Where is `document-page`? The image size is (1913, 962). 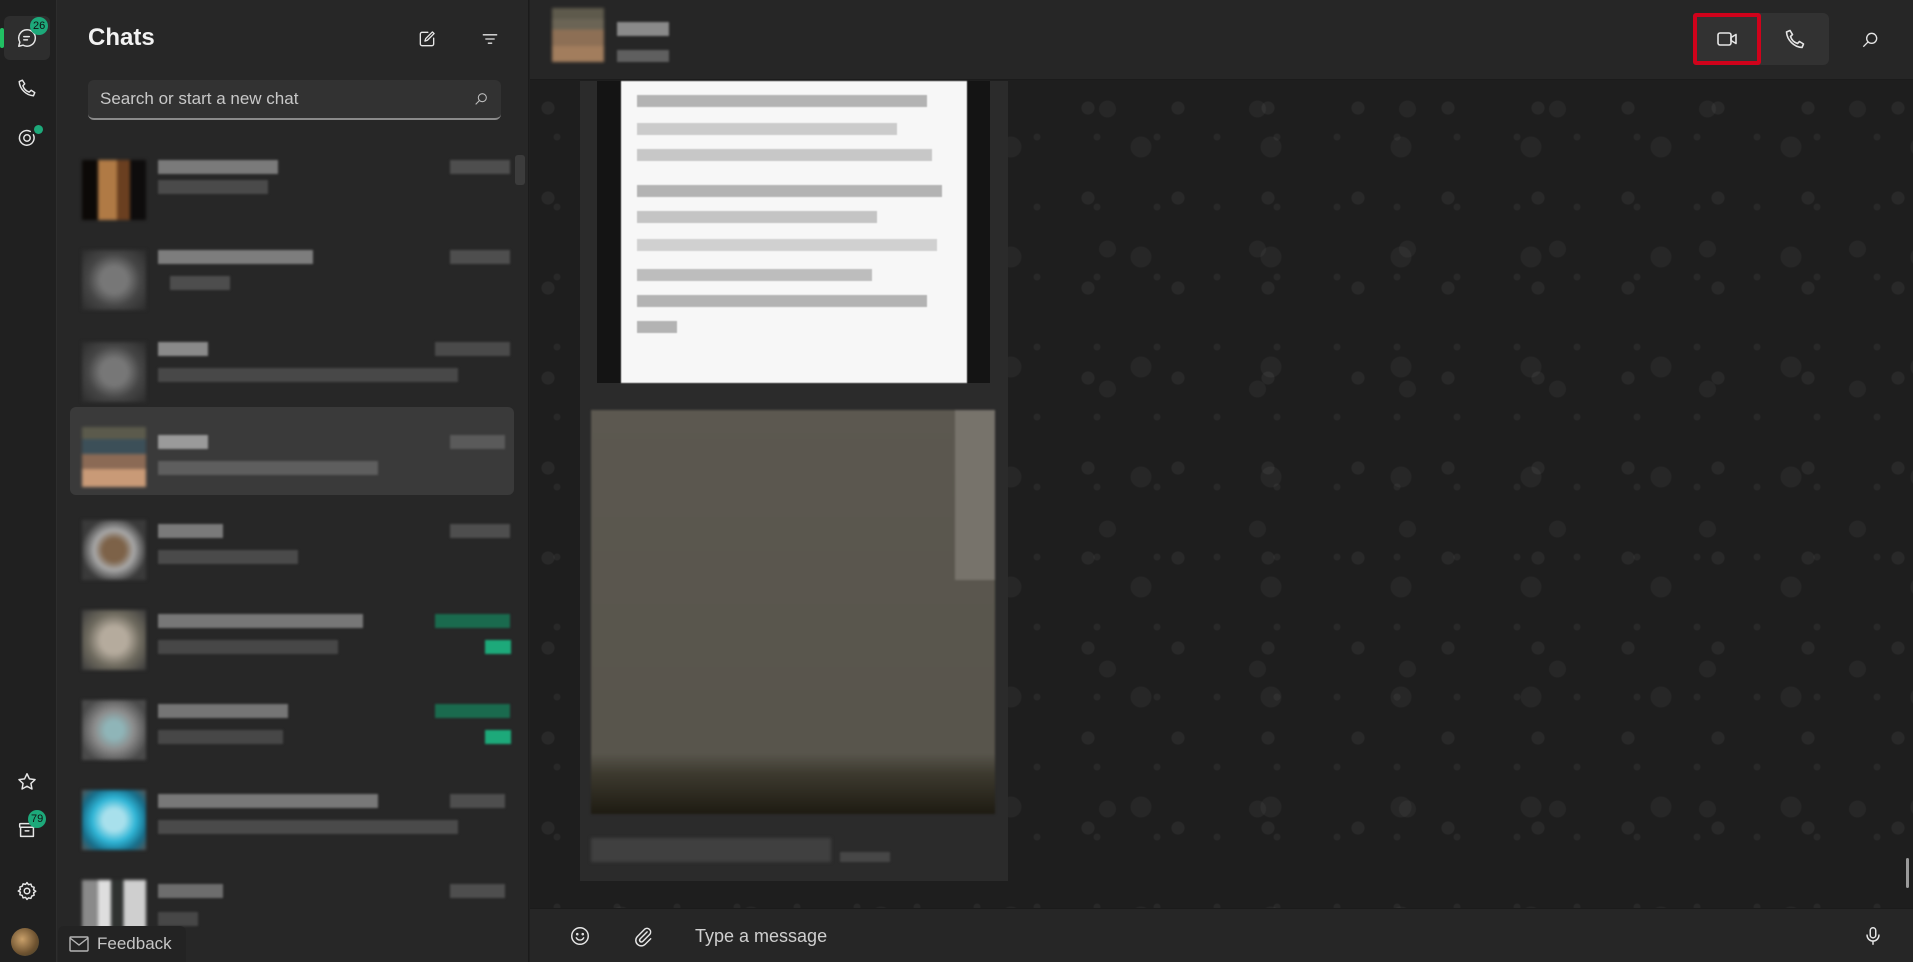 document-page is located at coordinates (794, 232).